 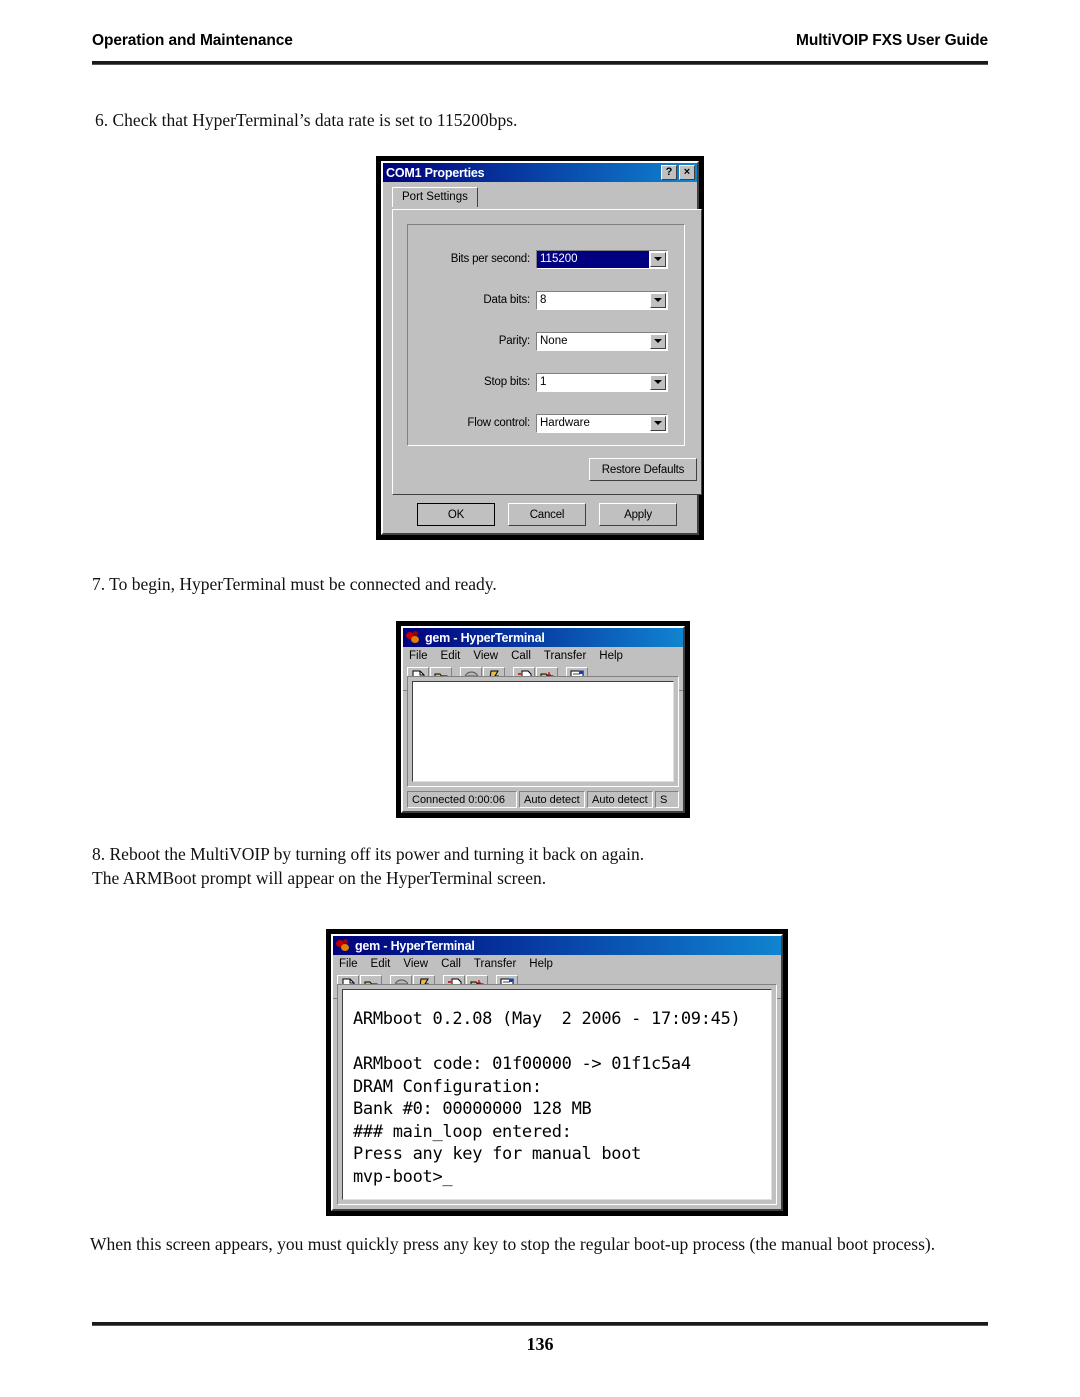 What do you see at coordinates (687, 172) in the screenshot?
I see `close-button: ×` at bounding box center [687, 172].